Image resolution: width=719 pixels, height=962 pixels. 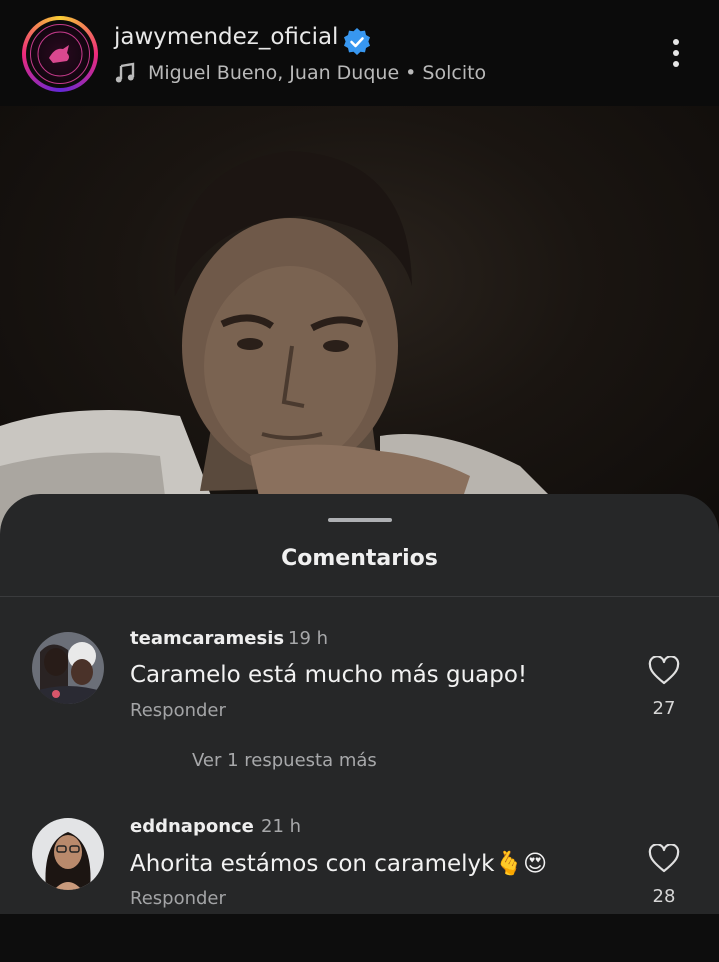 I want to click on view-replies-button: Ver 1 respuesta más, so click(x=284, y=760).